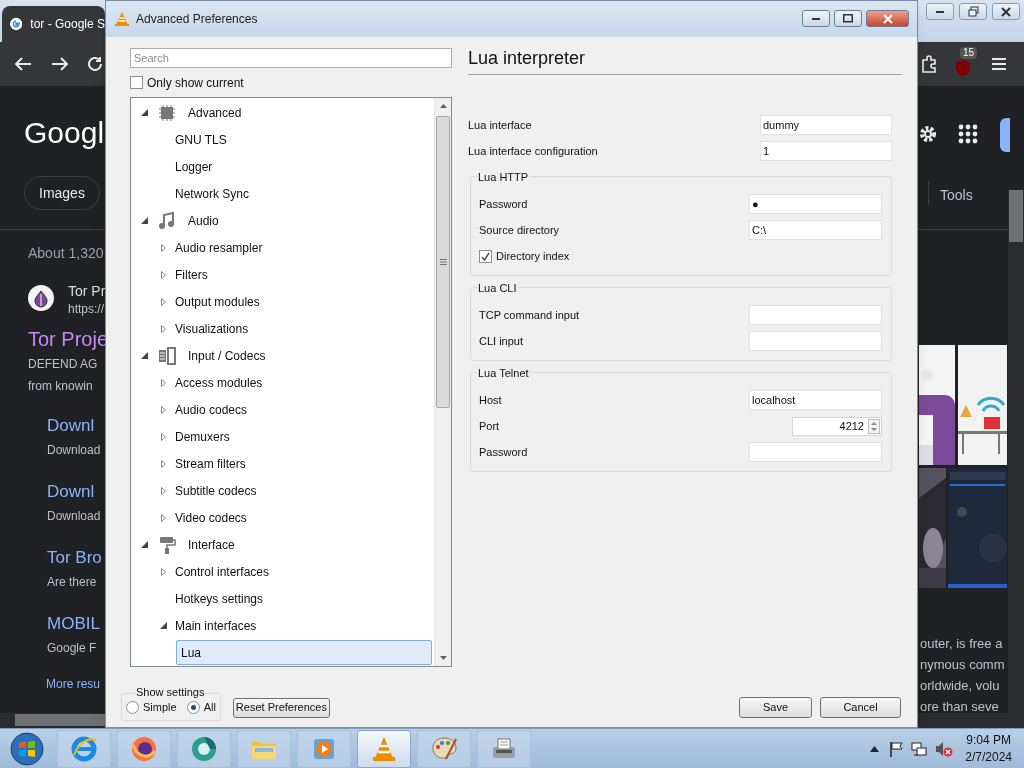 The height and width of the screenshot is (768, 1024). Describe the element at coordinates (219, 598) in the screenshot. I see `tree-item: Hotkeys settings` at that location.